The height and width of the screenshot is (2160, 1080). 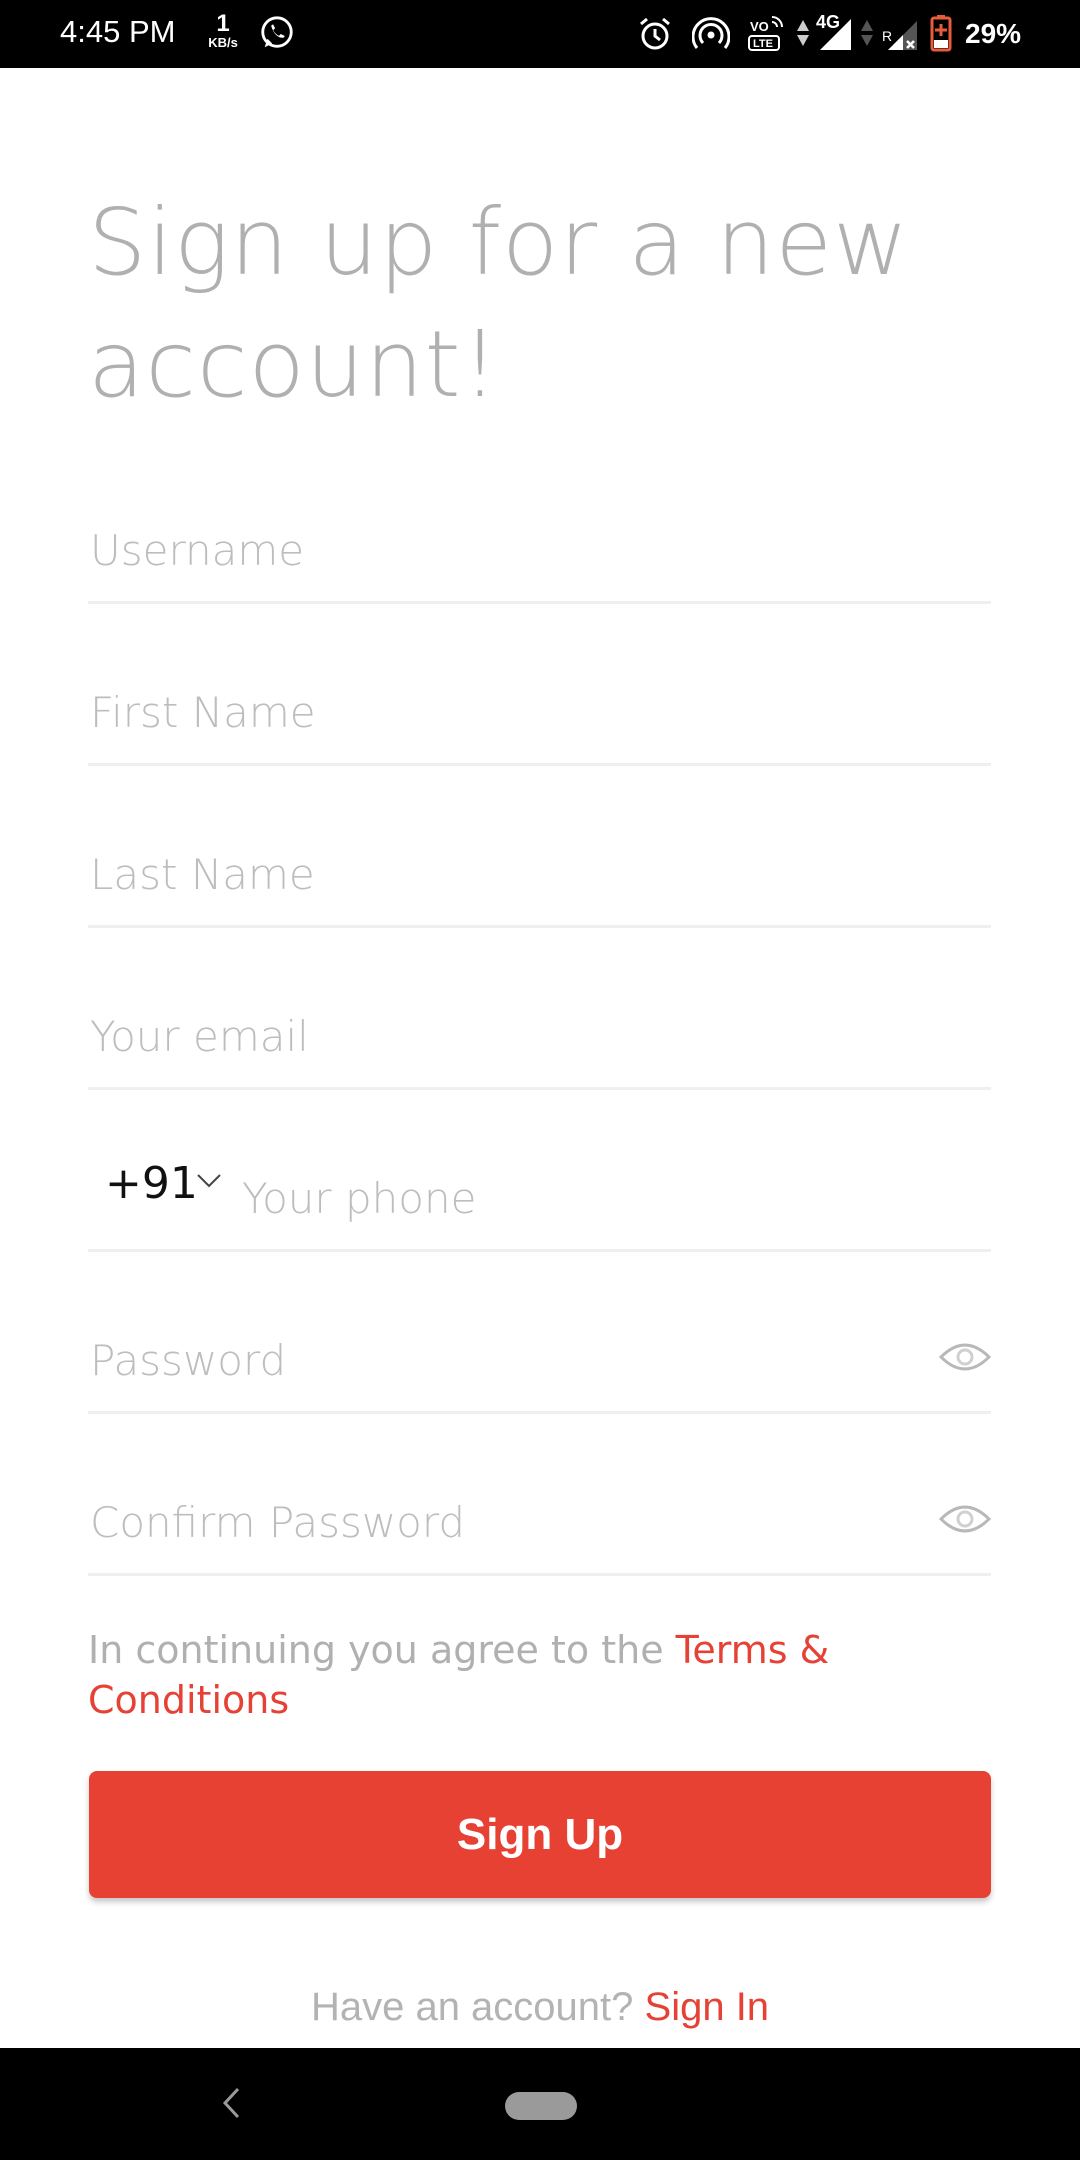 I want to click on last-name-placeholder: Last Name, so click(x=202, y=874).